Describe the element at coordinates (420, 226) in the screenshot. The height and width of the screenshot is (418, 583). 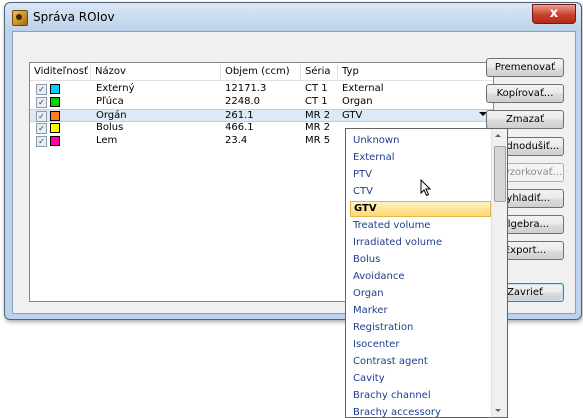
I see `dropdown-option: Treated volume` at that location.